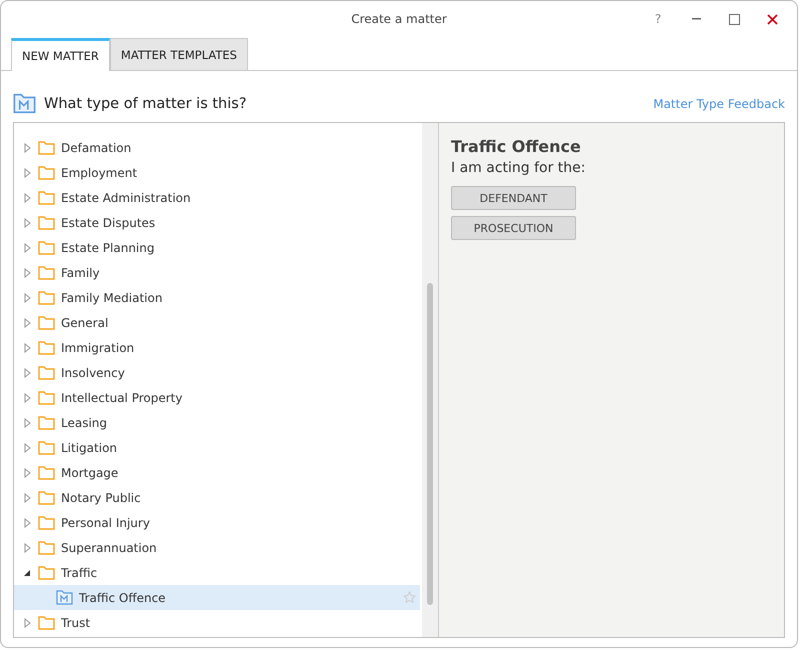  Describe the element at coordinates (696, 19) in the screenshot. I see `minimize-icon` at that location.